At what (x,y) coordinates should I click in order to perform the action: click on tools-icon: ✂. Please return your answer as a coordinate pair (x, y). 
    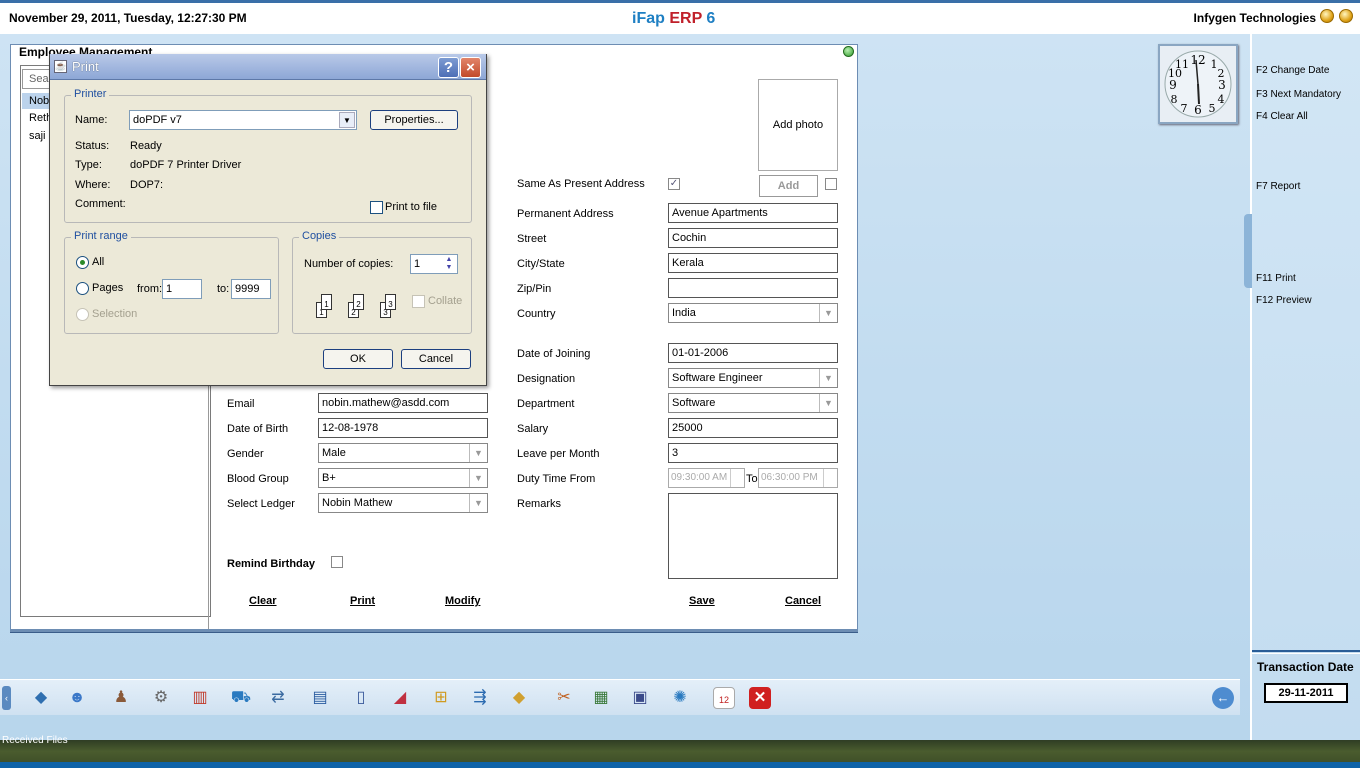
    Looking at the image, I should click on (564, 698).